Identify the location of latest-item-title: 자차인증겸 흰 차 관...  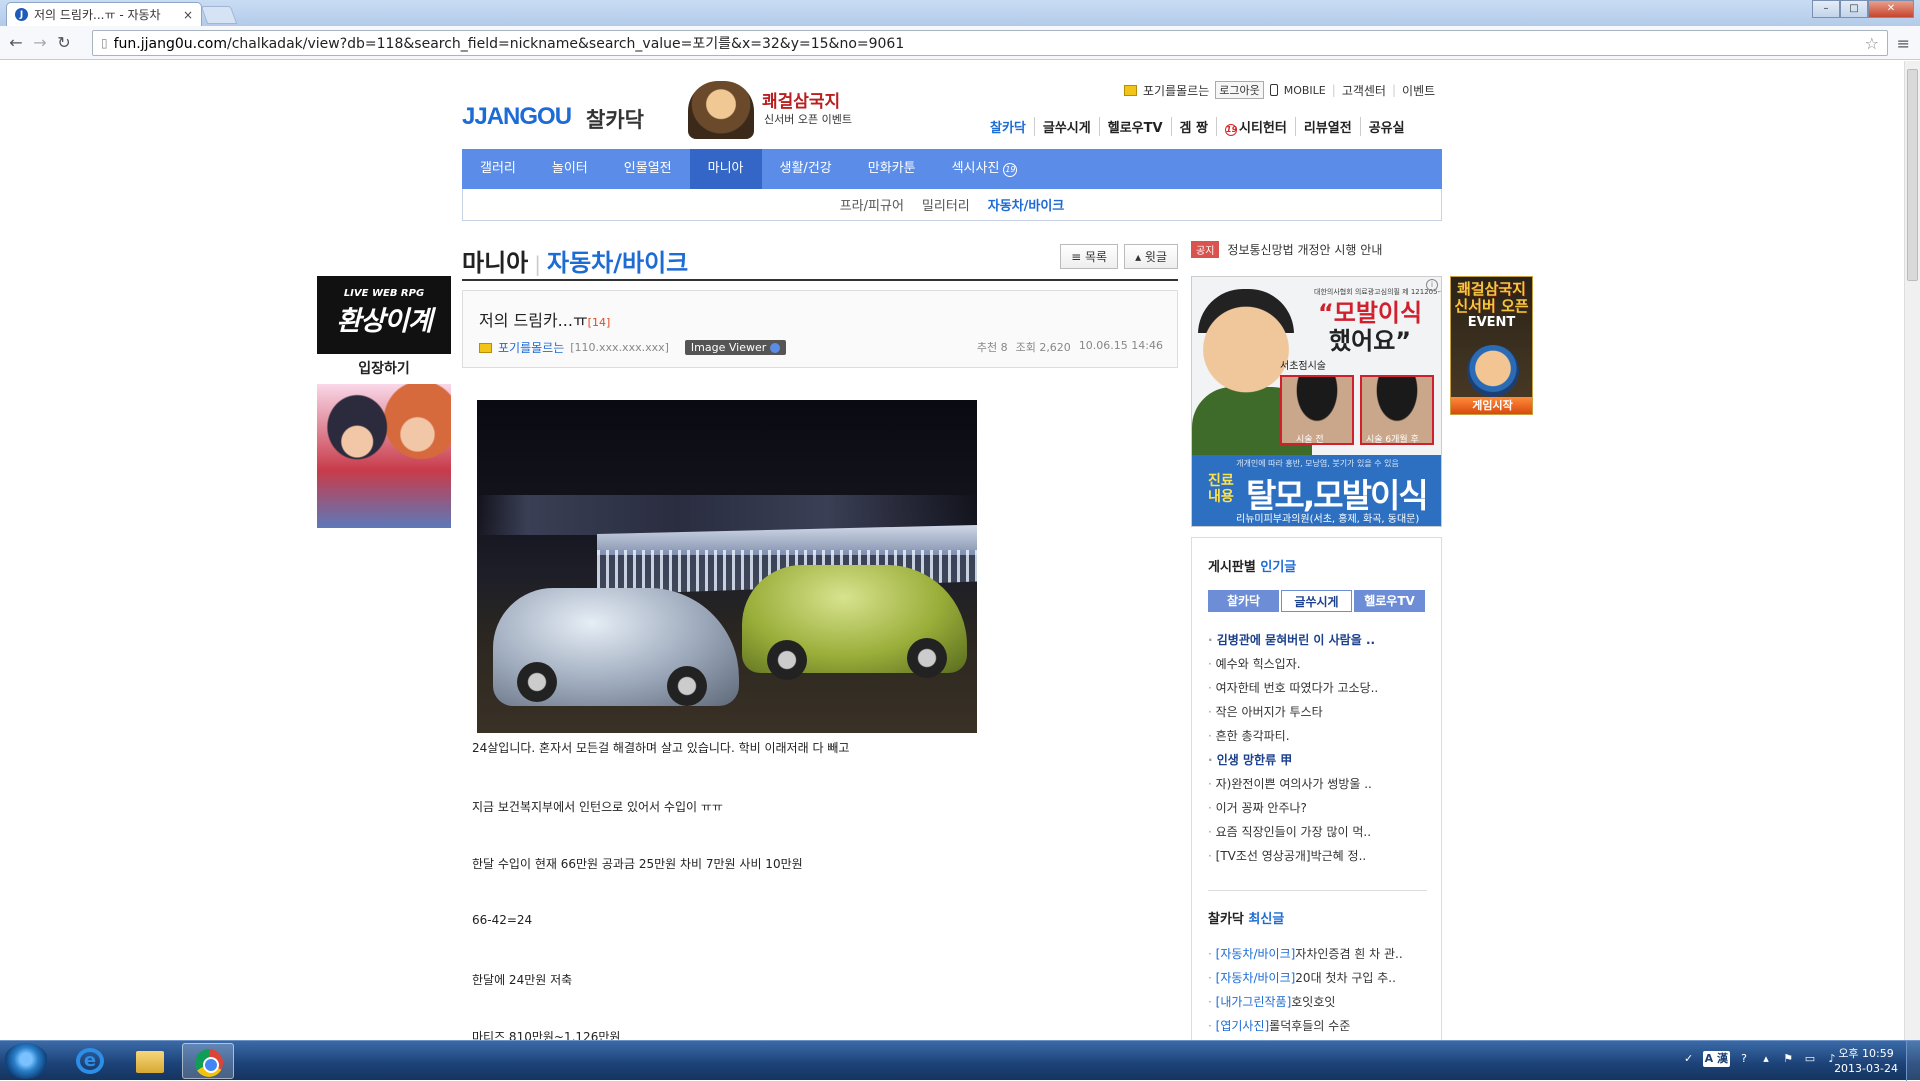
(1348, 954).